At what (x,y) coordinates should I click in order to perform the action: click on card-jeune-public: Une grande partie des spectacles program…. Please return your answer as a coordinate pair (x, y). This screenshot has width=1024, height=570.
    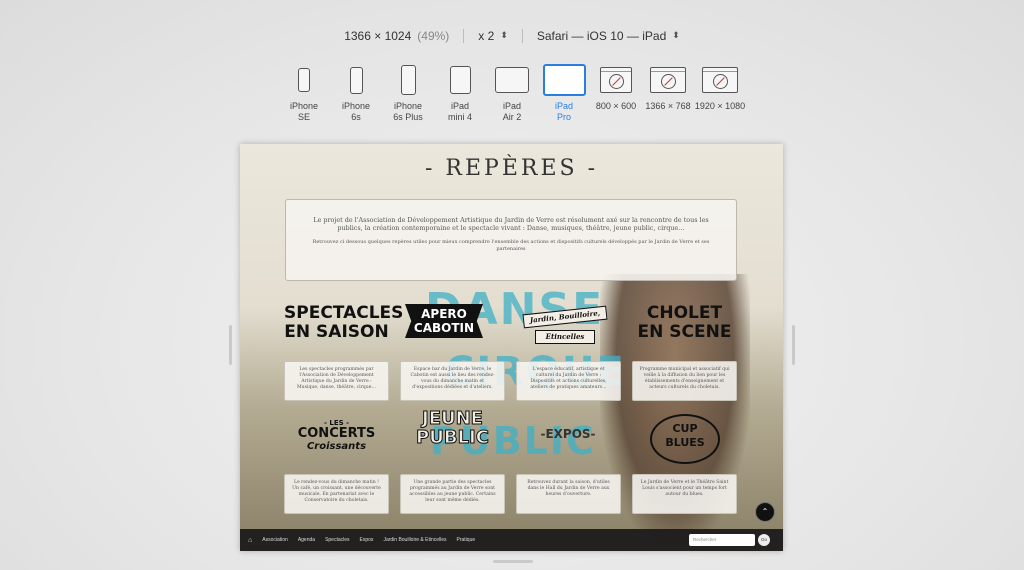
    Looking at the image, I should click on (452, 494).